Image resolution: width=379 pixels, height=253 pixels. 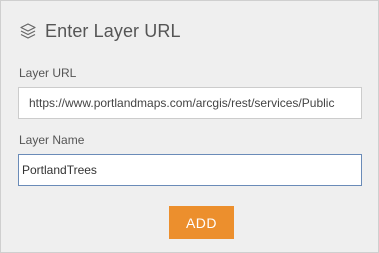 What do you see at coordinates (28, 31) in the screenshot?
I see `layers-icon` at bounding box center [28, 31].